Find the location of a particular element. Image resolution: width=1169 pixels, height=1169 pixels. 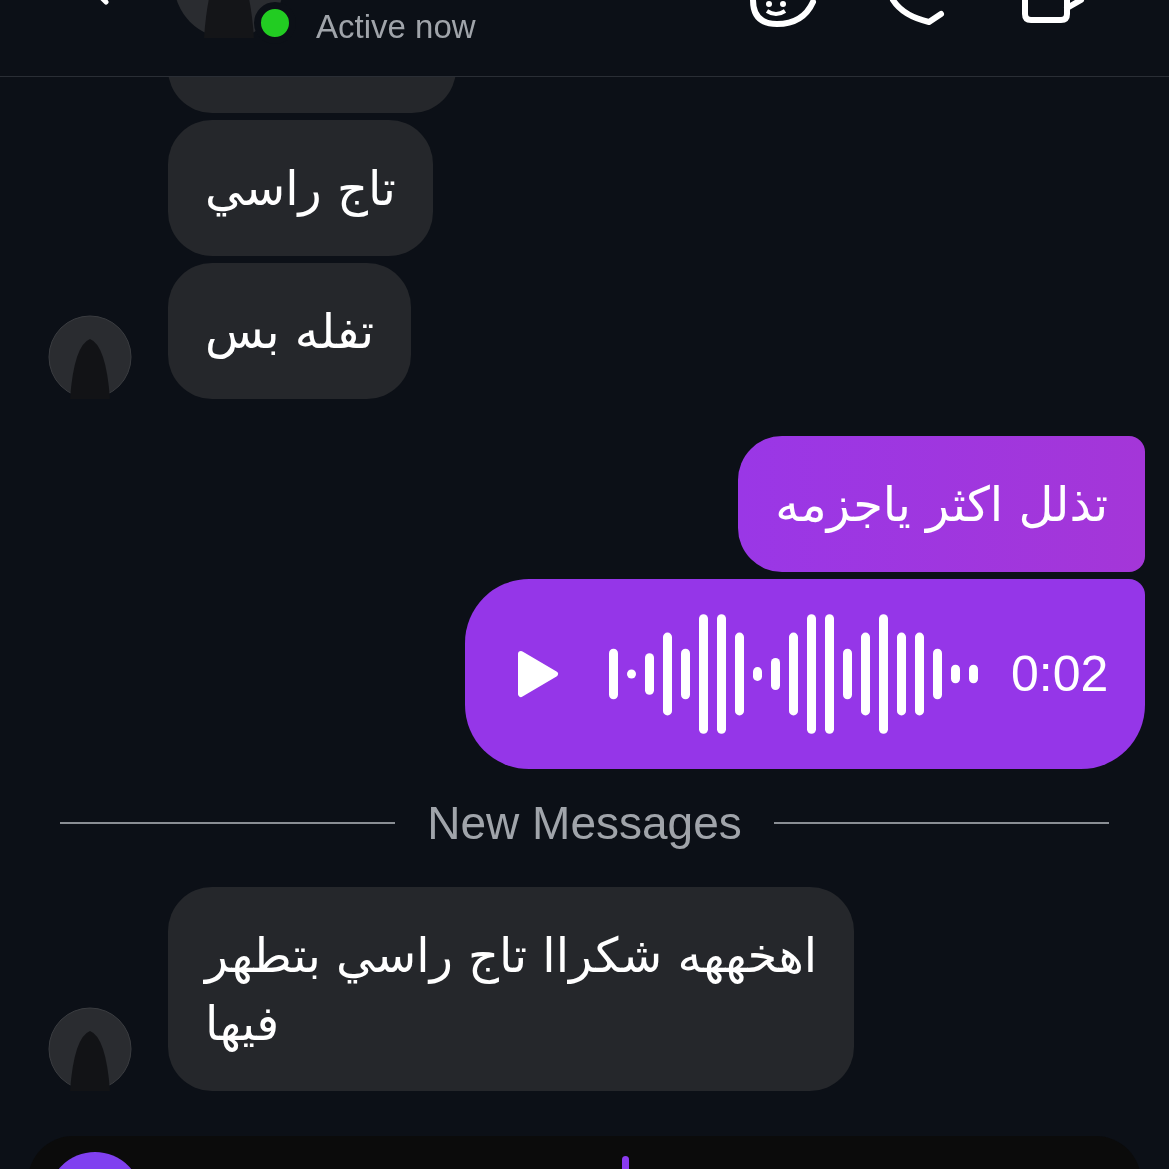

message-bubble: اهخههه شكراا تاج راسي بتطهر فيها is located at coordinates (511, 989).